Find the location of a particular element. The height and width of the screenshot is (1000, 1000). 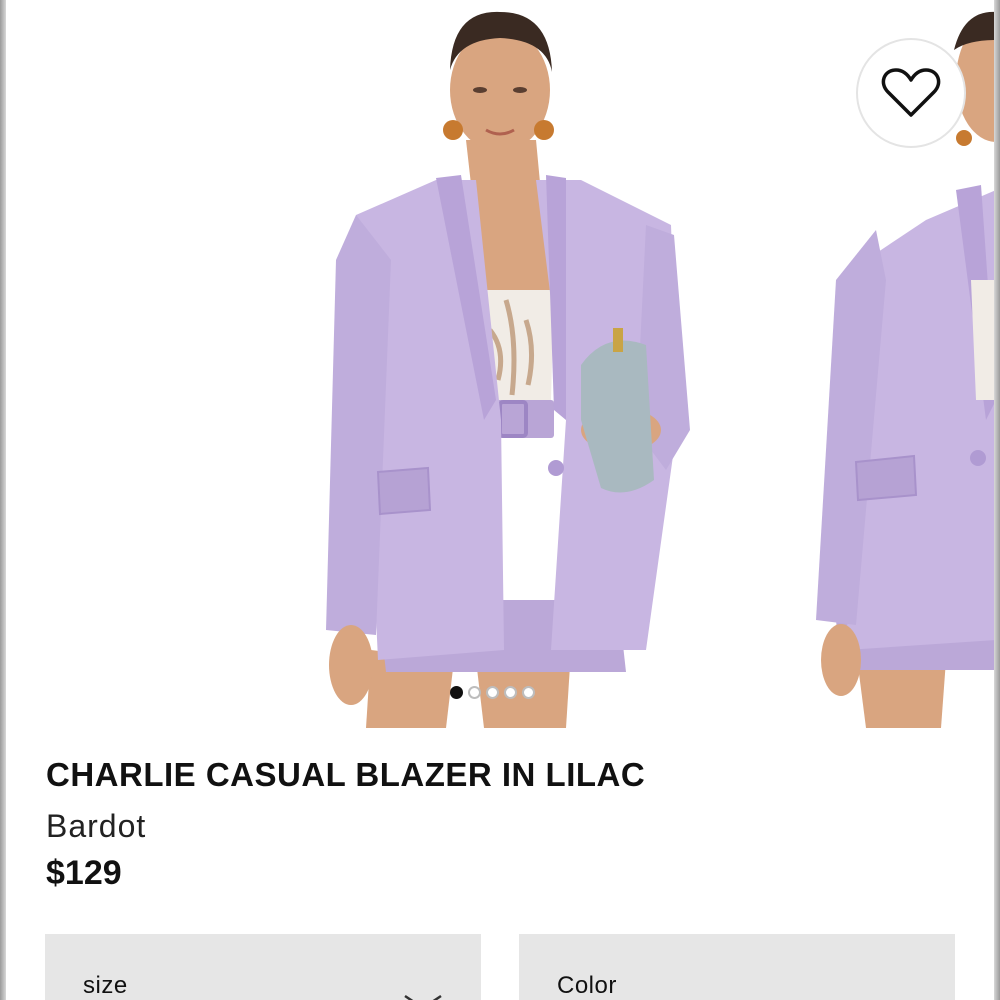

color-select-label: Color is located at coordinates (587, 985).